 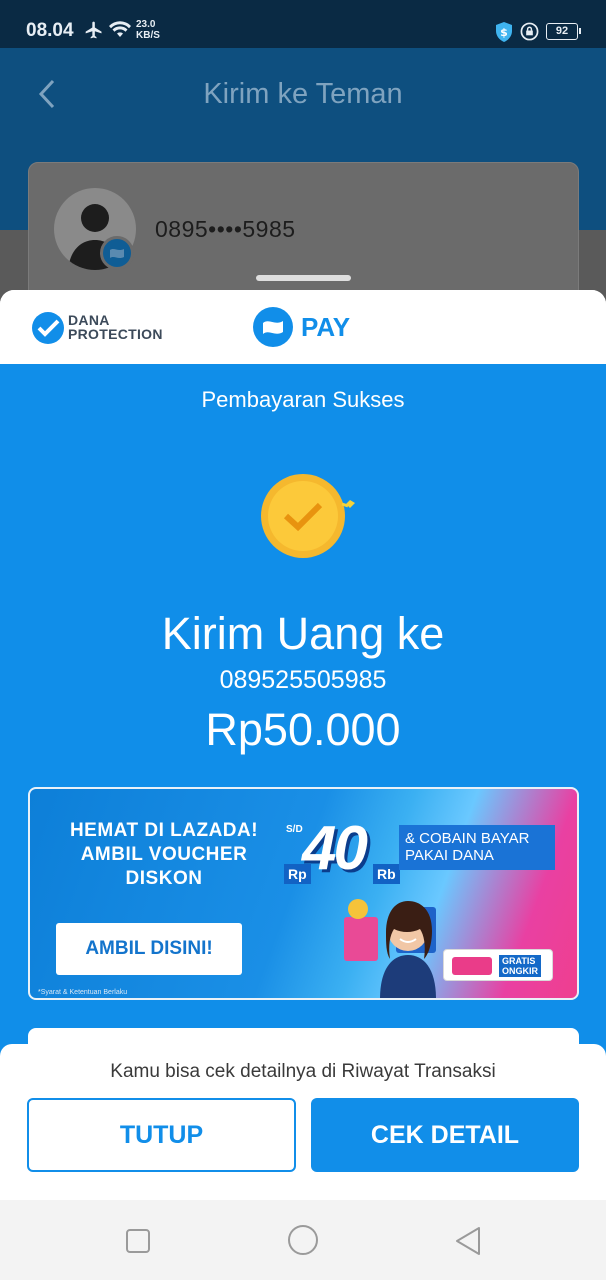 What do you see at coordinates (520, 971) in the screenshot?
I see `ongkir-label: ONGKIR` at bounding box center [520, 971].